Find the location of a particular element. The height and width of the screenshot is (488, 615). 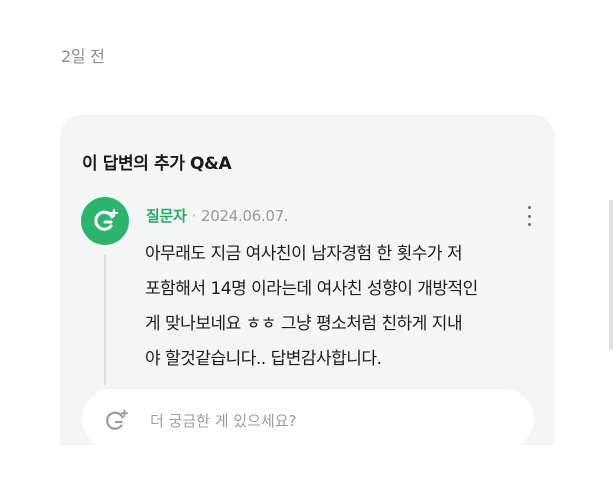

followup-question-input is located at coordinates (330, 421).